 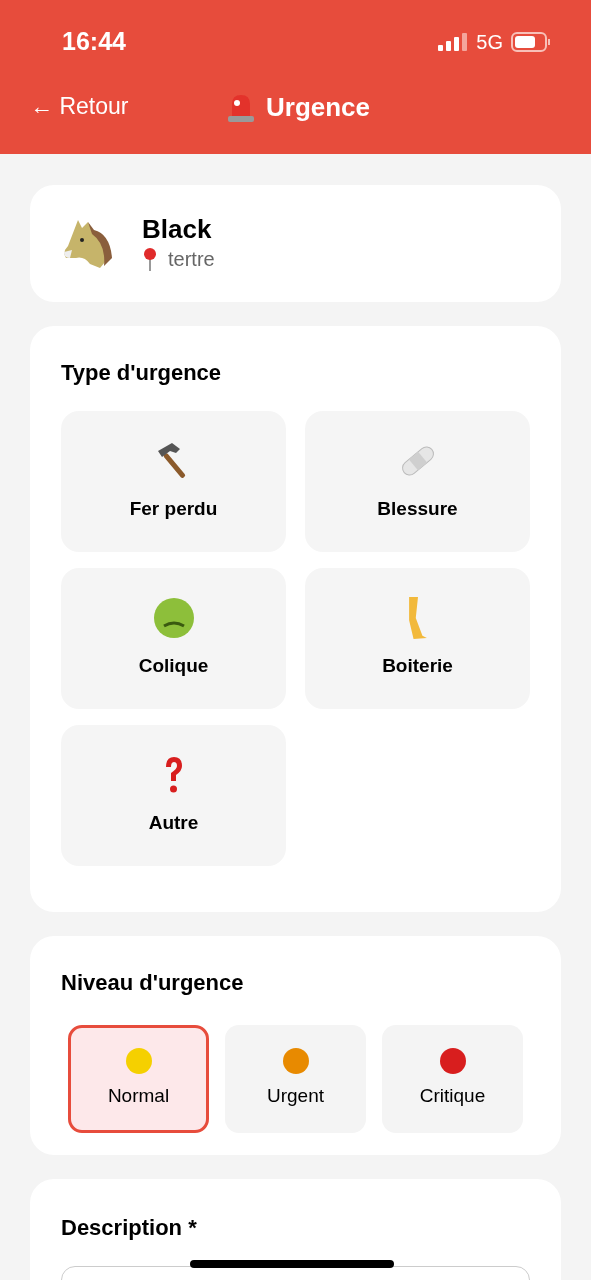 What do you see at coordinates (173, 795) in the screenshot?
I see `emergency-type-option: Autre` at bounding box center [173, 795].